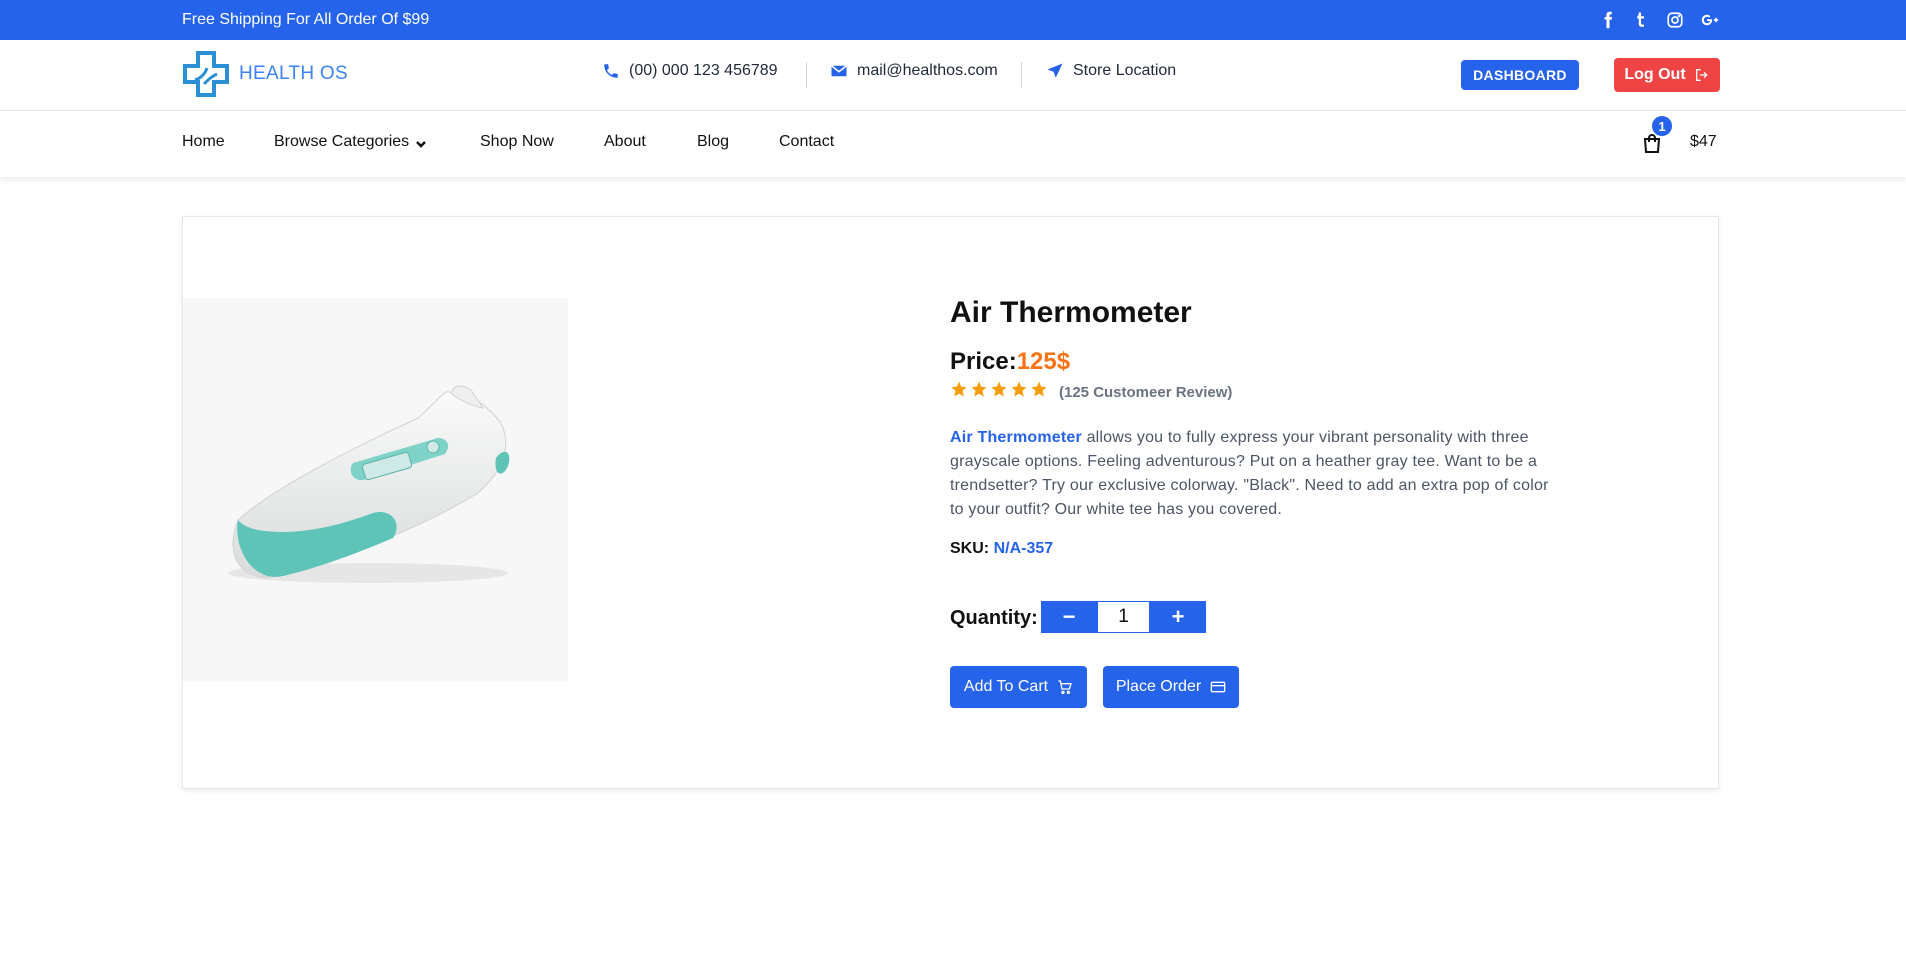  What do you see at coordinates (1608, 20) in the screenshot?
I see `facebook-icon` at bounding box center [1608, 20].